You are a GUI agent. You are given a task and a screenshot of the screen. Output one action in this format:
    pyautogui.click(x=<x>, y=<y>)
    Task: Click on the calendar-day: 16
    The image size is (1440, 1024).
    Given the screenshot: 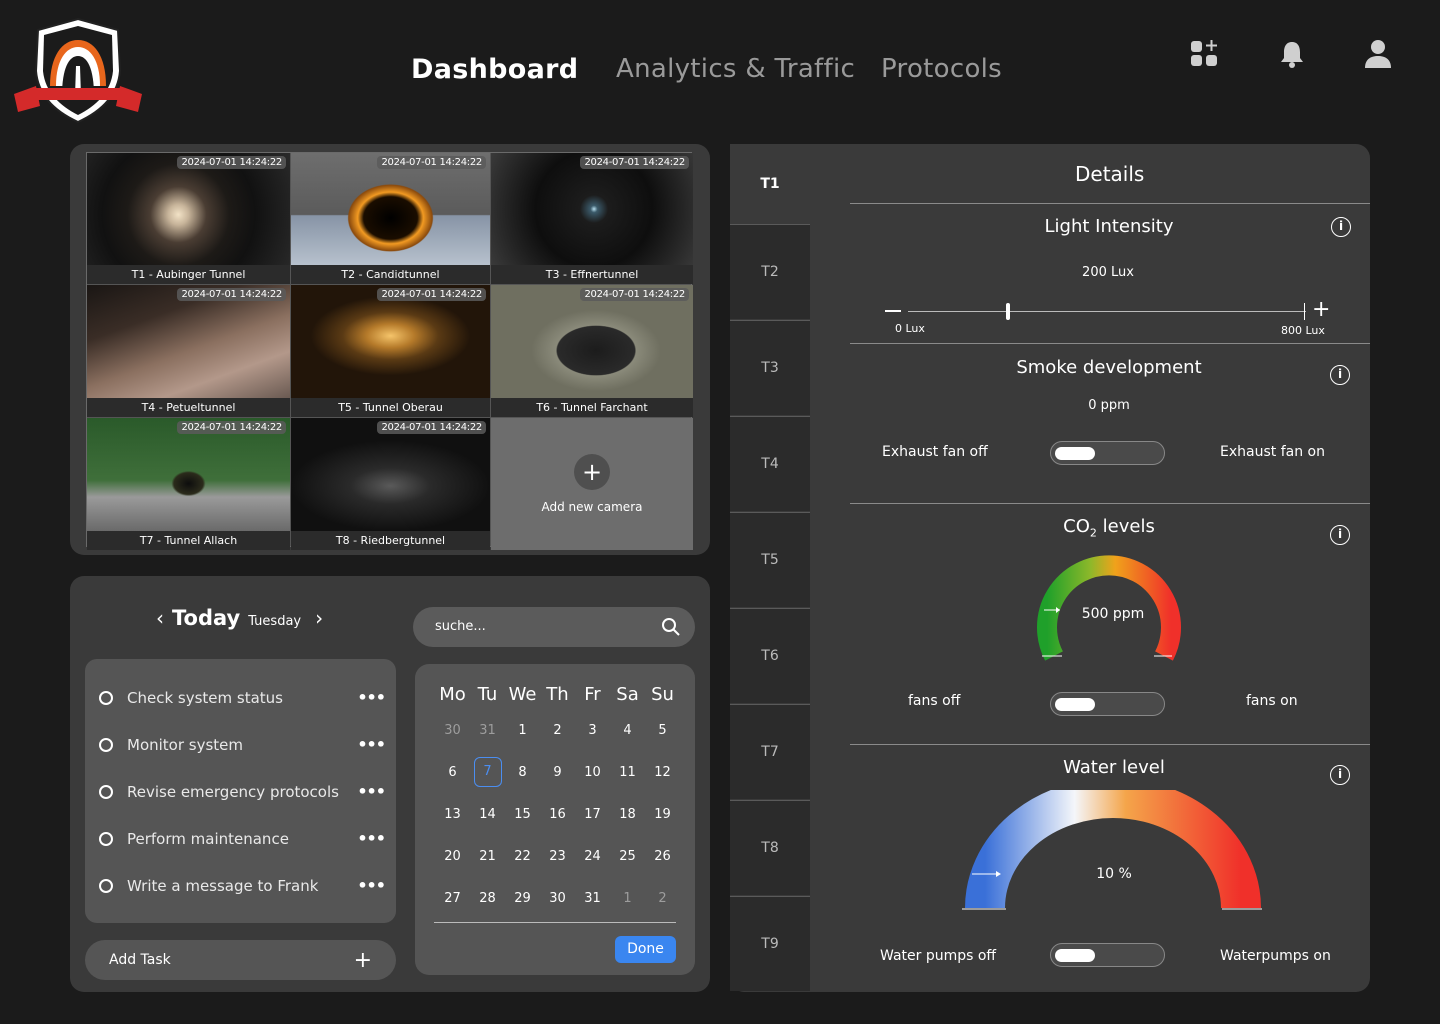 What is the action you would take?
    pyautogui.click(x=557, y=814)
    